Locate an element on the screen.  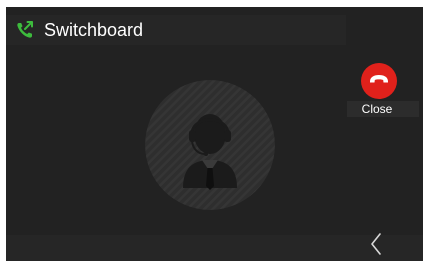
back-button is located at coordinates (376, 246).